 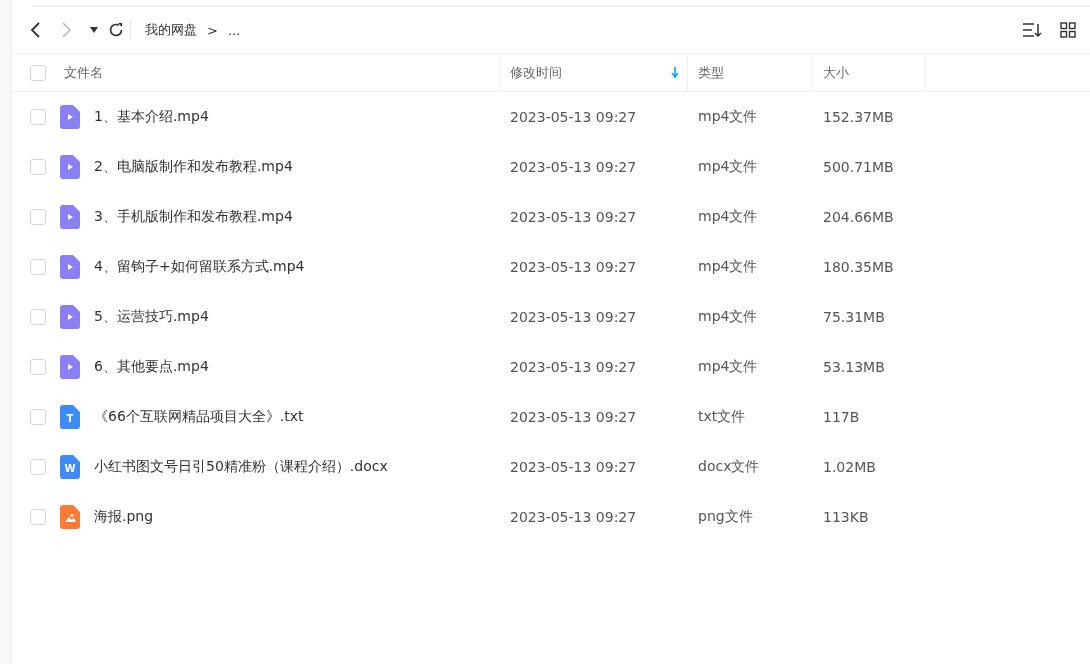 I want to click on file-size: 113KB, so click(x=846, y=517).